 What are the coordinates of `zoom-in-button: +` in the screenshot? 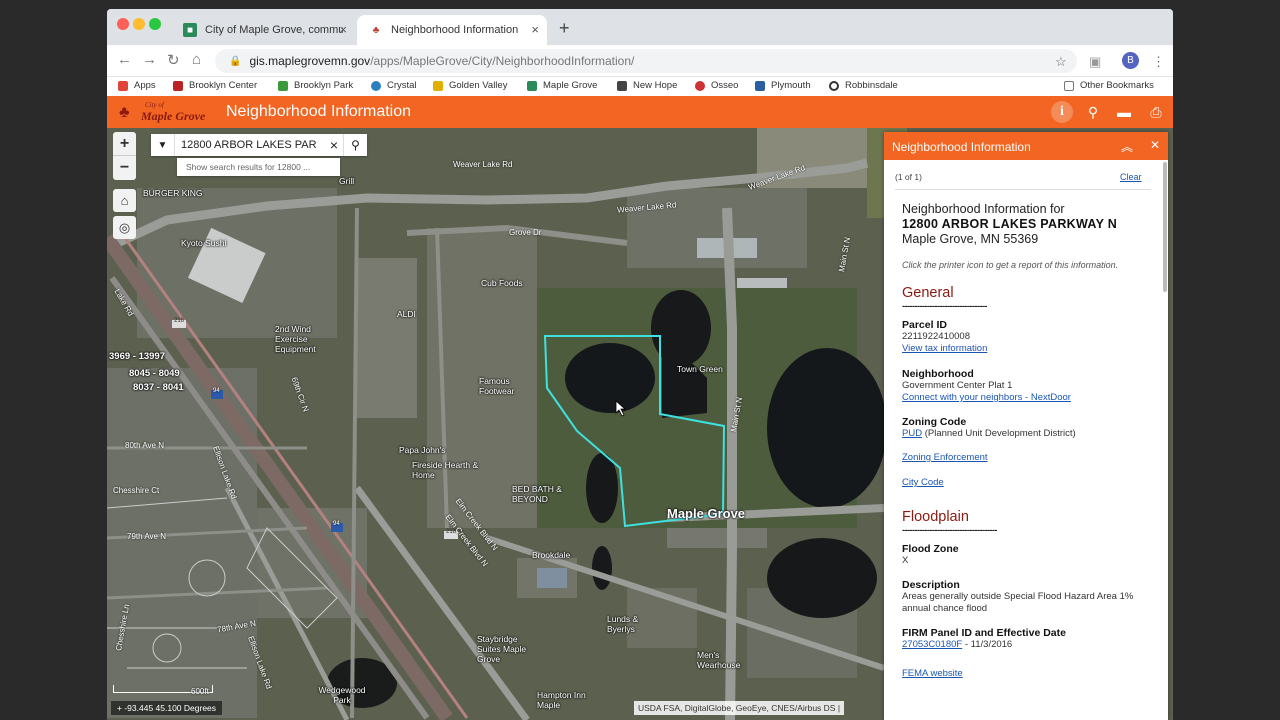 It's located at (124, 144).